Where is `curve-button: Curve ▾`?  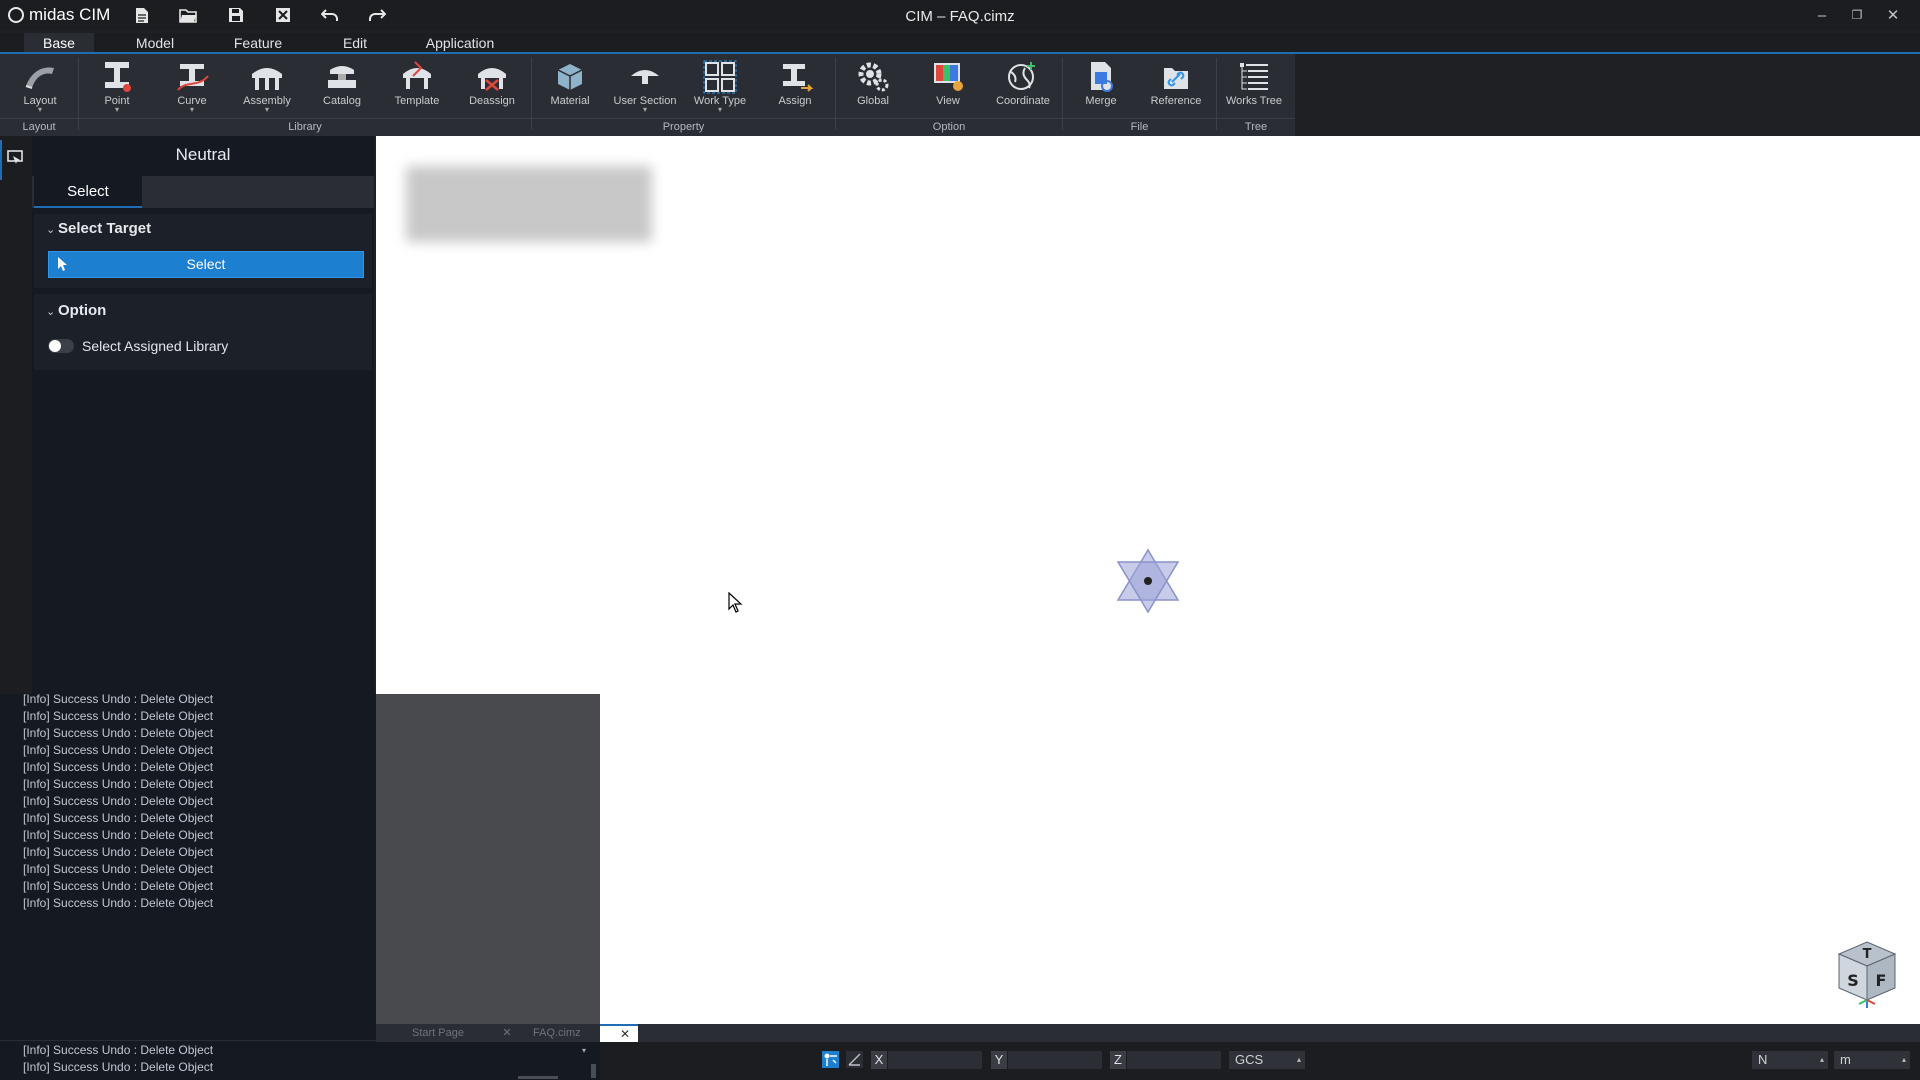
curve-button: Curve ▾ is located at coordinates (192, 86).